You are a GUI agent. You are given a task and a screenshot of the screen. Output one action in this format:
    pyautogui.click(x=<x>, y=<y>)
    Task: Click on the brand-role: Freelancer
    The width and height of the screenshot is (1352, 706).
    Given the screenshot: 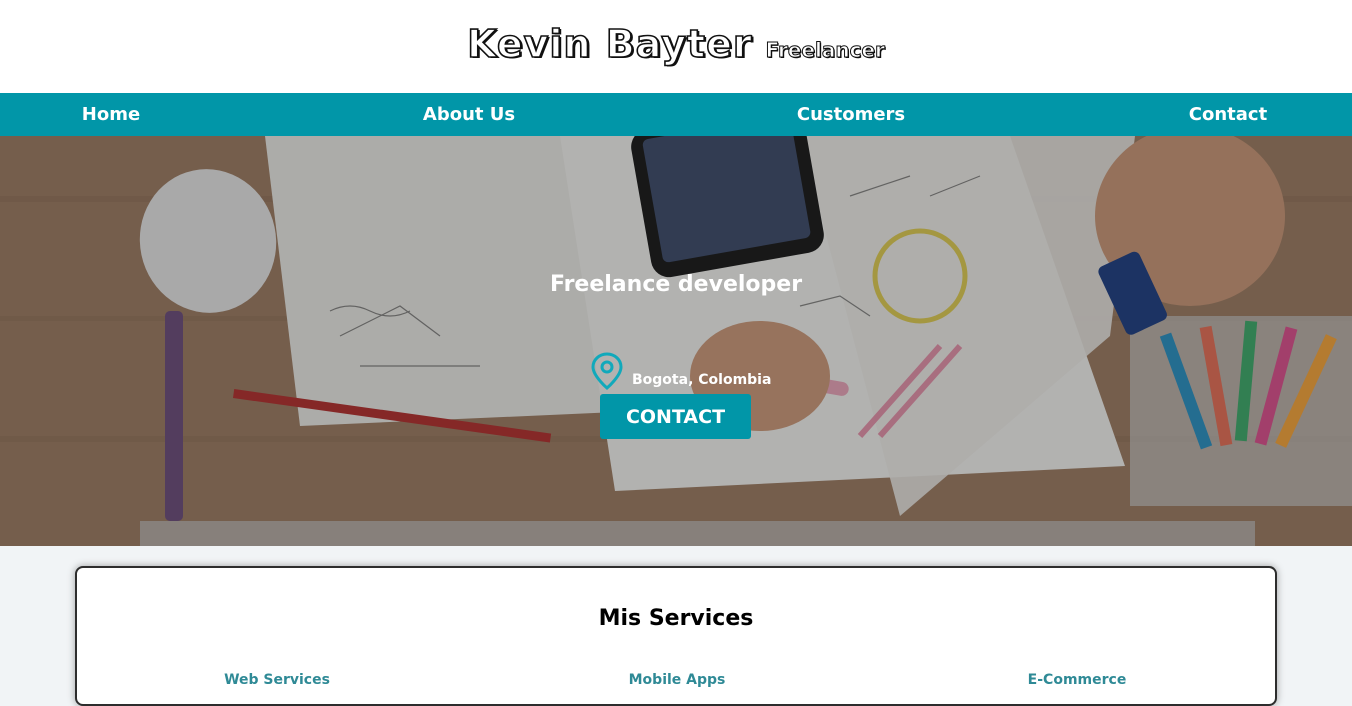 What is the action you would take?
    pyautogui.click(x=825, y=50)
    